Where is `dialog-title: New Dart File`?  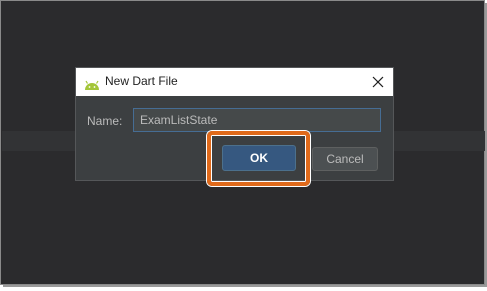
dialog-title: New Dart File is located at coordinates (141, 81).